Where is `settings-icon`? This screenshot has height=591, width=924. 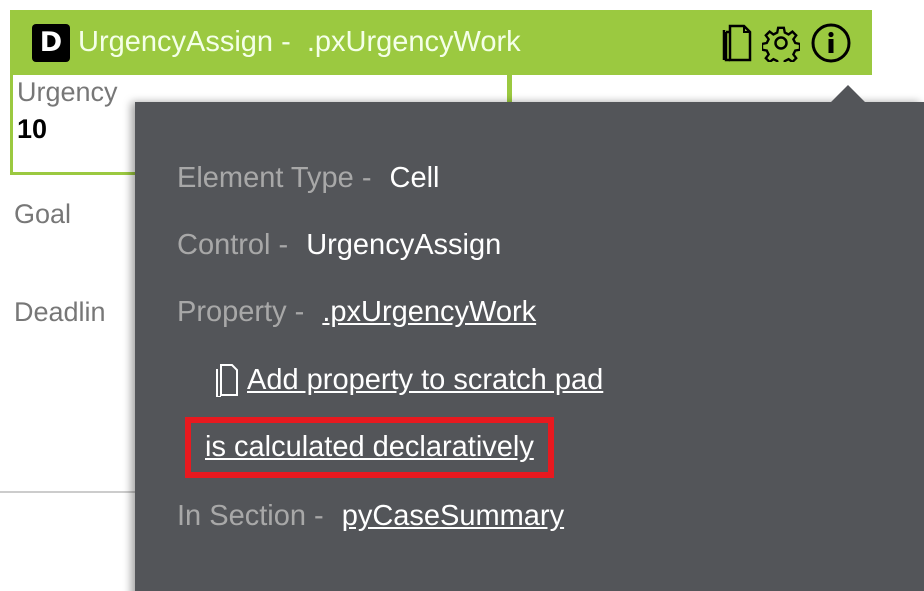 settings-icon is located at coordinates (781, 43).